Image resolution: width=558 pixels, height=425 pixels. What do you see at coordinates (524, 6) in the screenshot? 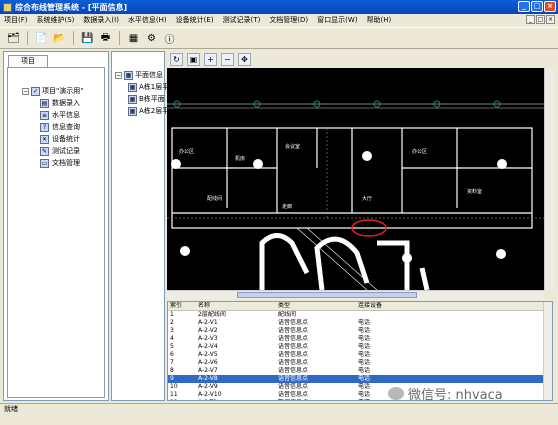
I see `minimize-button: _` at bounding box center [524, 6].